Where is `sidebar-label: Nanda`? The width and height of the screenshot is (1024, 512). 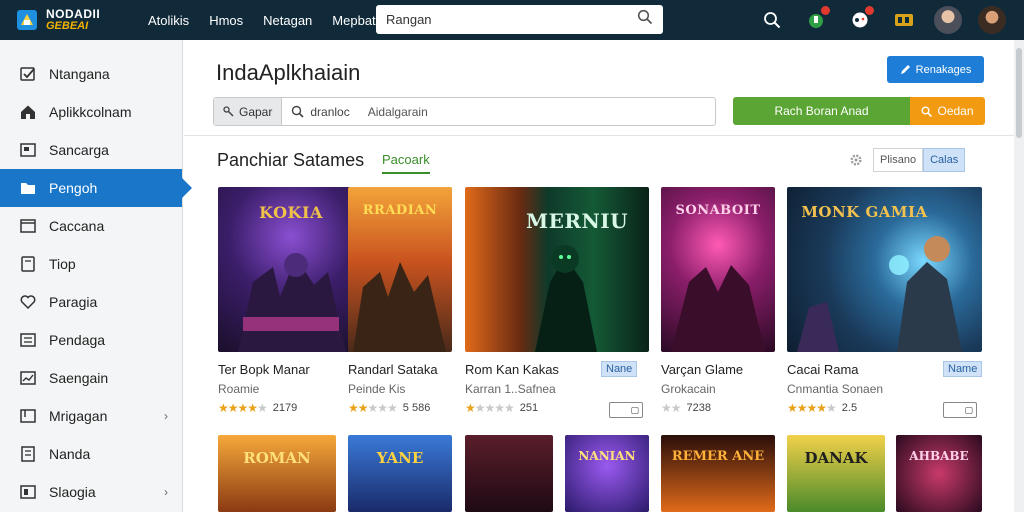 sidebar-label: Nanda is located at coordinates (70, 454).